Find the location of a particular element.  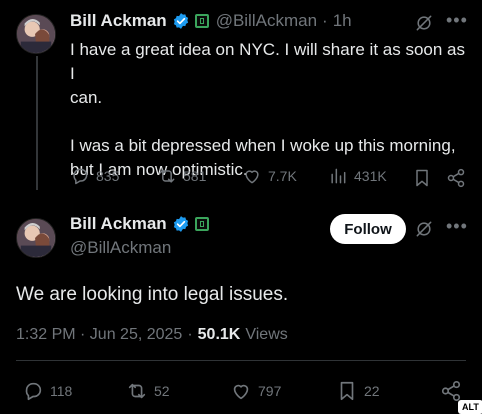

thread-line is located at coordinates (37, 123).